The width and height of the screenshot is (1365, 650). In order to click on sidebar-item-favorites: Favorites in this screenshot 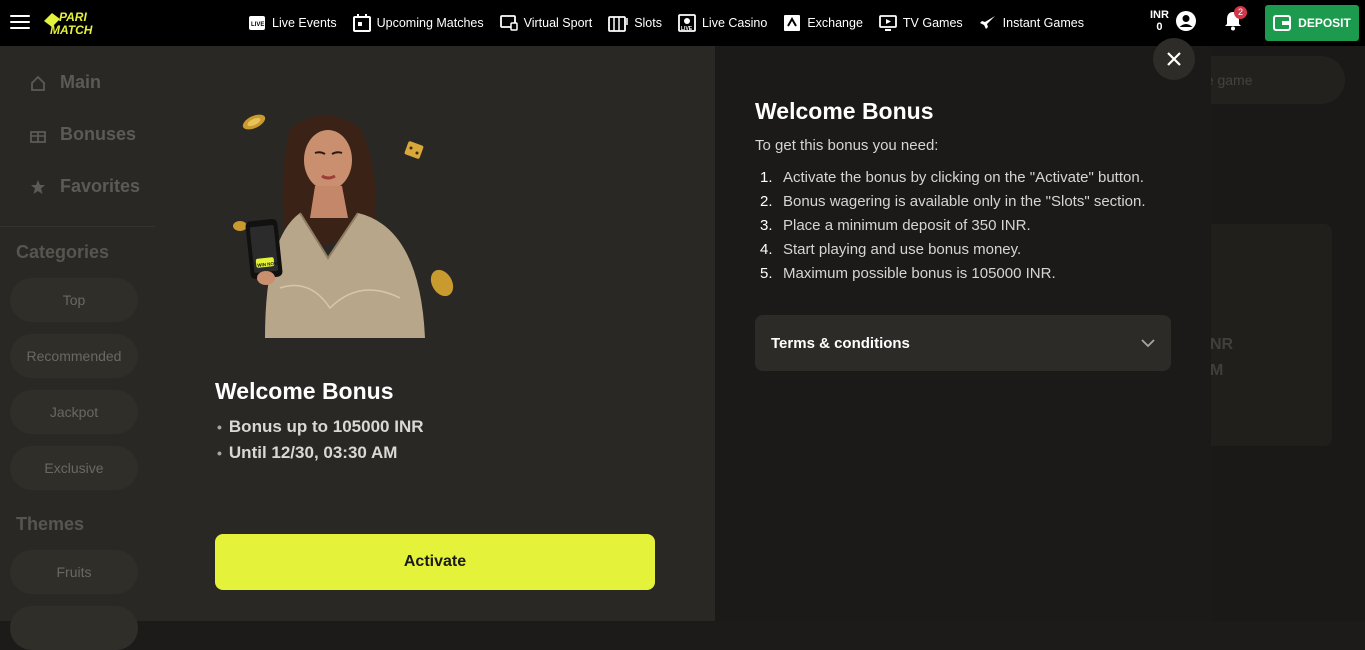, I will do `click(85, 186)`.